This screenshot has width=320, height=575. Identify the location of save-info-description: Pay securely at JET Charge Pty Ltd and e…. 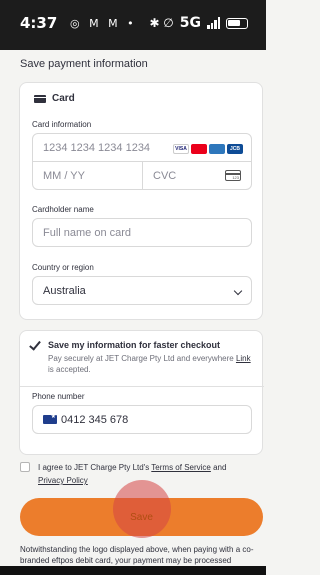
(149, 364).